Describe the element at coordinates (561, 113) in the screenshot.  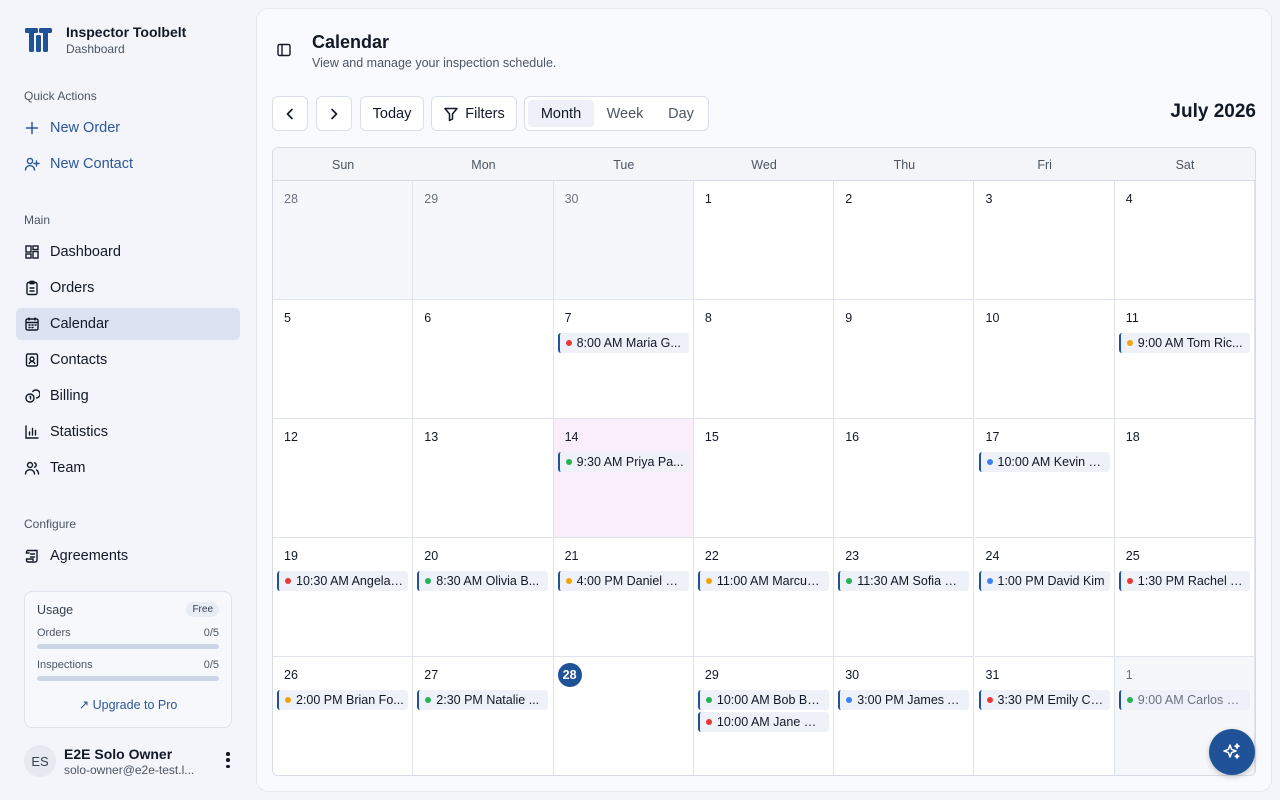
I see `month-view-button: Month` at that location.